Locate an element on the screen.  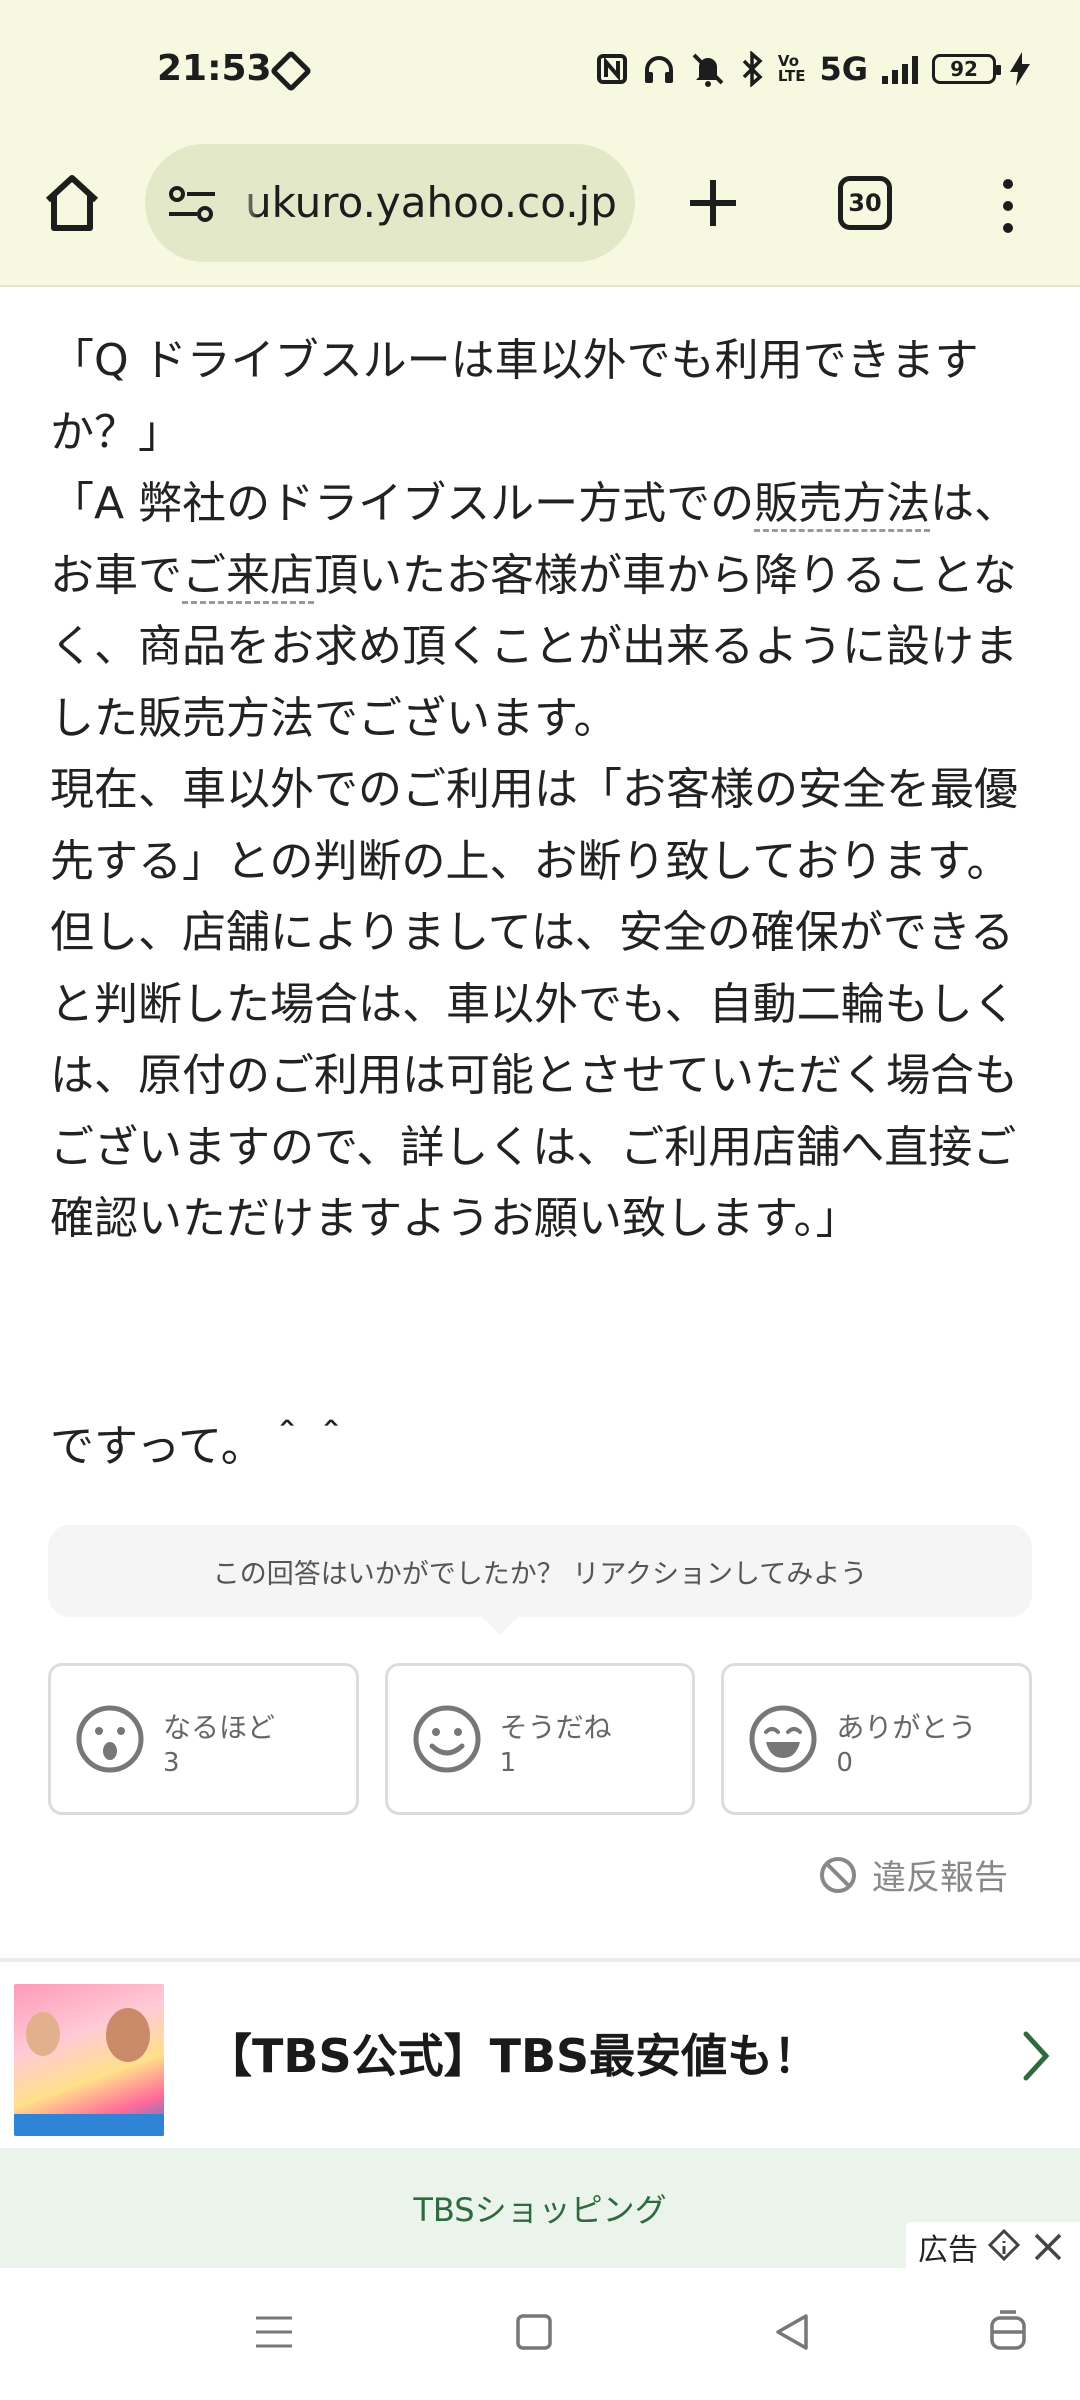
status-icons: Vo LTE 5G 92 is located at coordinates (813, 69).